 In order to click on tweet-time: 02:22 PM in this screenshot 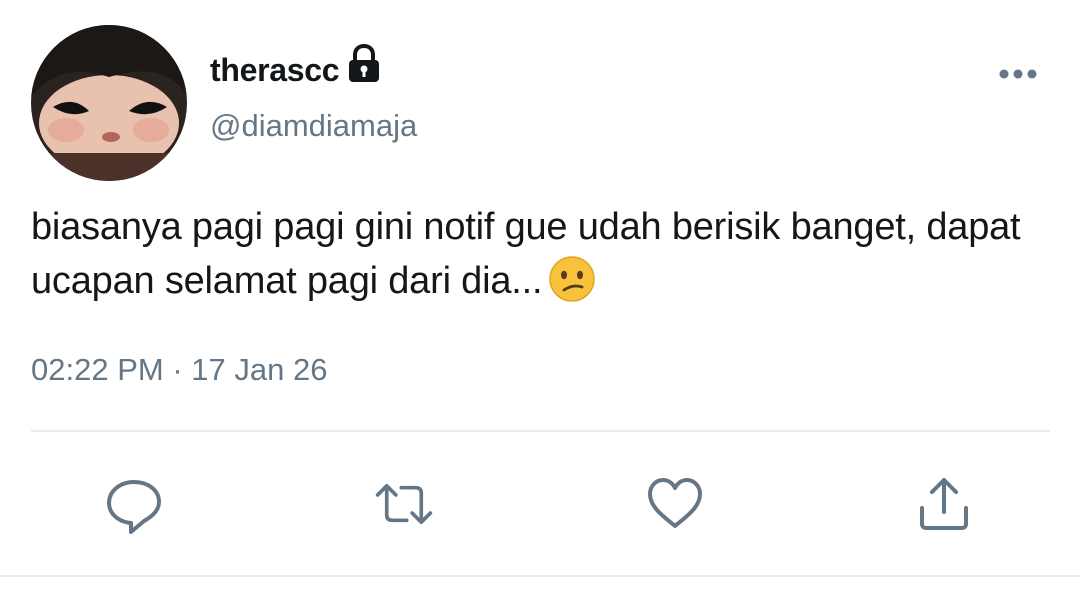, I will do `click(97, 369)`.